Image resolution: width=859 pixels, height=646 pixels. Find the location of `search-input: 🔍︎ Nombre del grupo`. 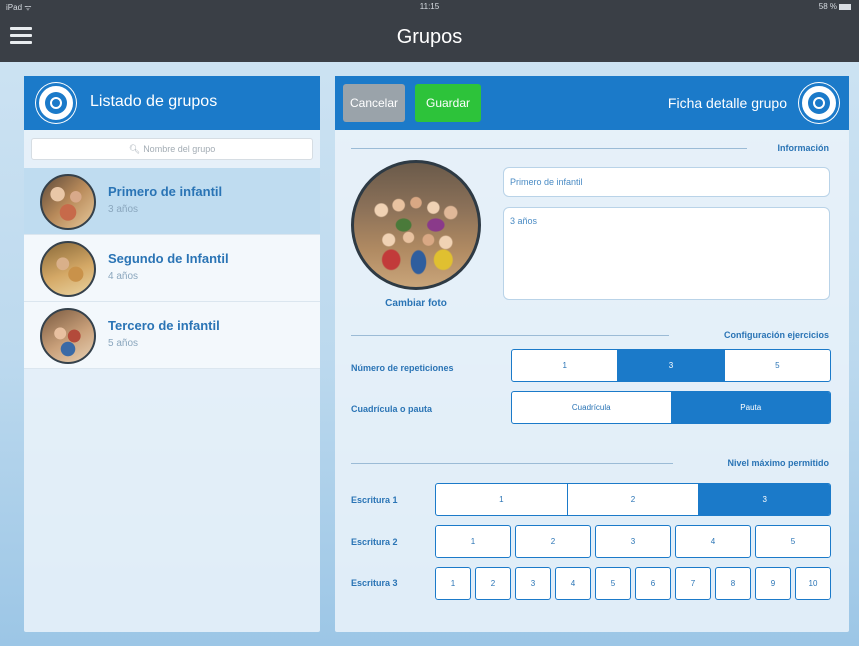

search-input: 🔍︎ Nombre del grupo is located at coordinates (172, 149).